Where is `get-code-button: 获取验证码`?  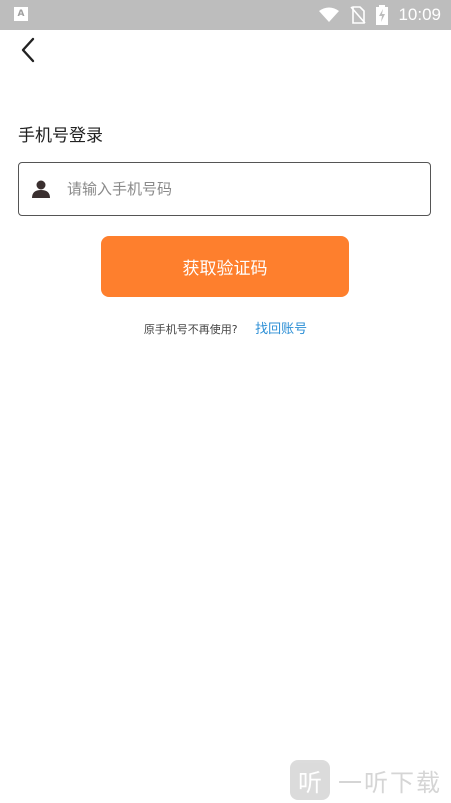 get-code-button: 获取验证码 is located at coordinates (225, 266).